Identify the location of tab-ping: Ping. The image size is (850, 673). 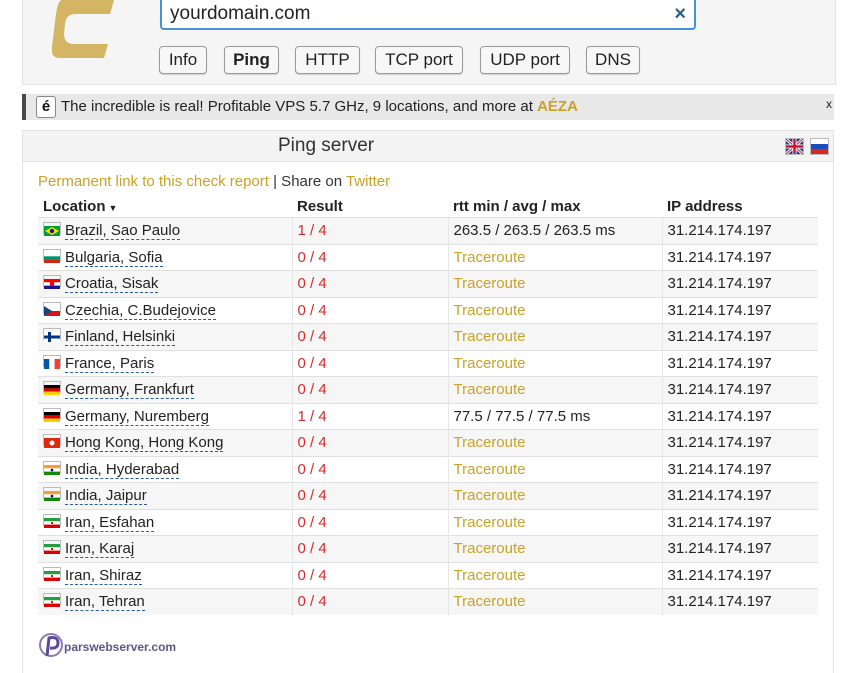
(251, 60).